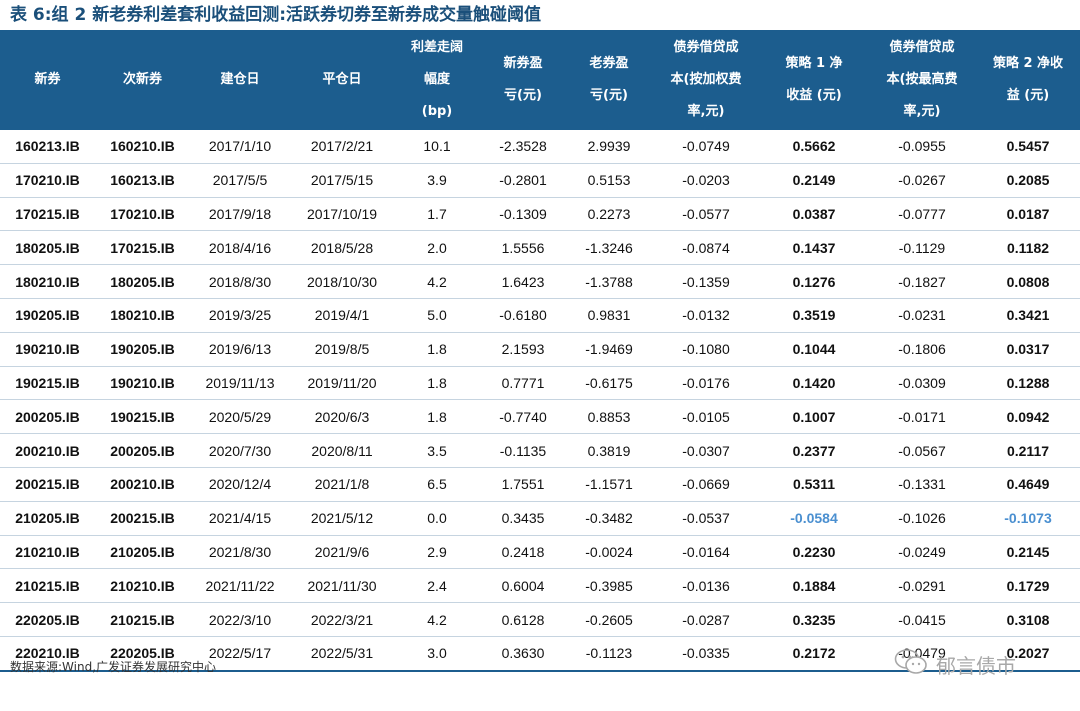 The width and height of the screenshot is (1080, 711). What do you see at coordinates (814, 586) in the screenshot?
I see `table-cell: 0.1884` at bounding box center [814, 586].